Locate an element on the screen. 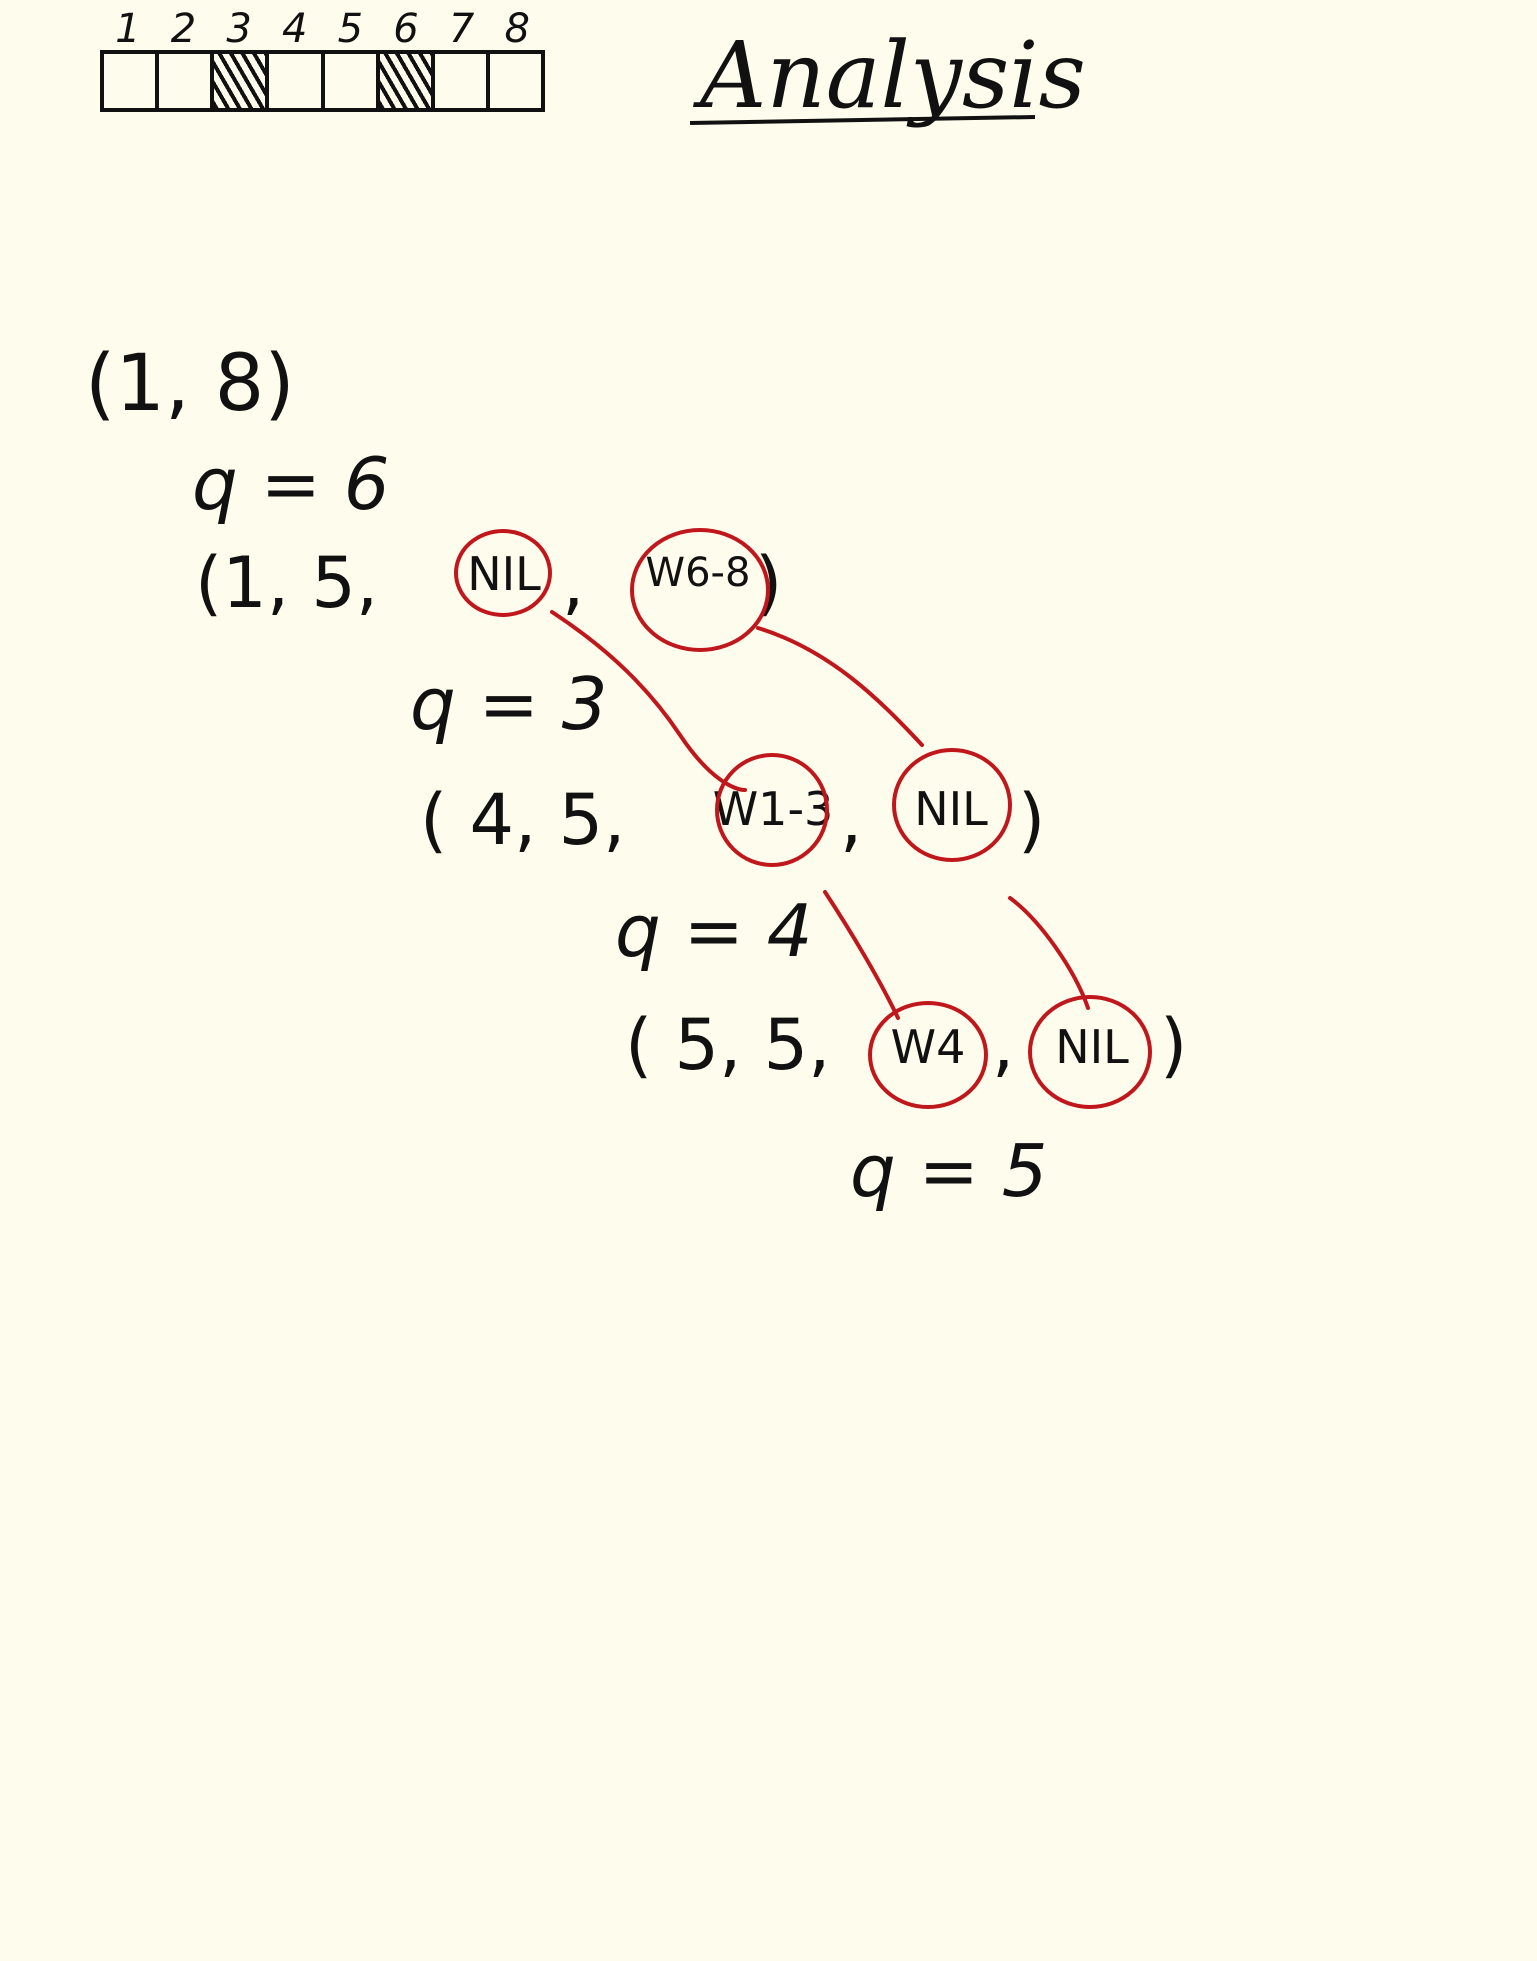 The image size is (1537, 1961). arrow-nil-to-nil is located at coordinates (1049, 953).